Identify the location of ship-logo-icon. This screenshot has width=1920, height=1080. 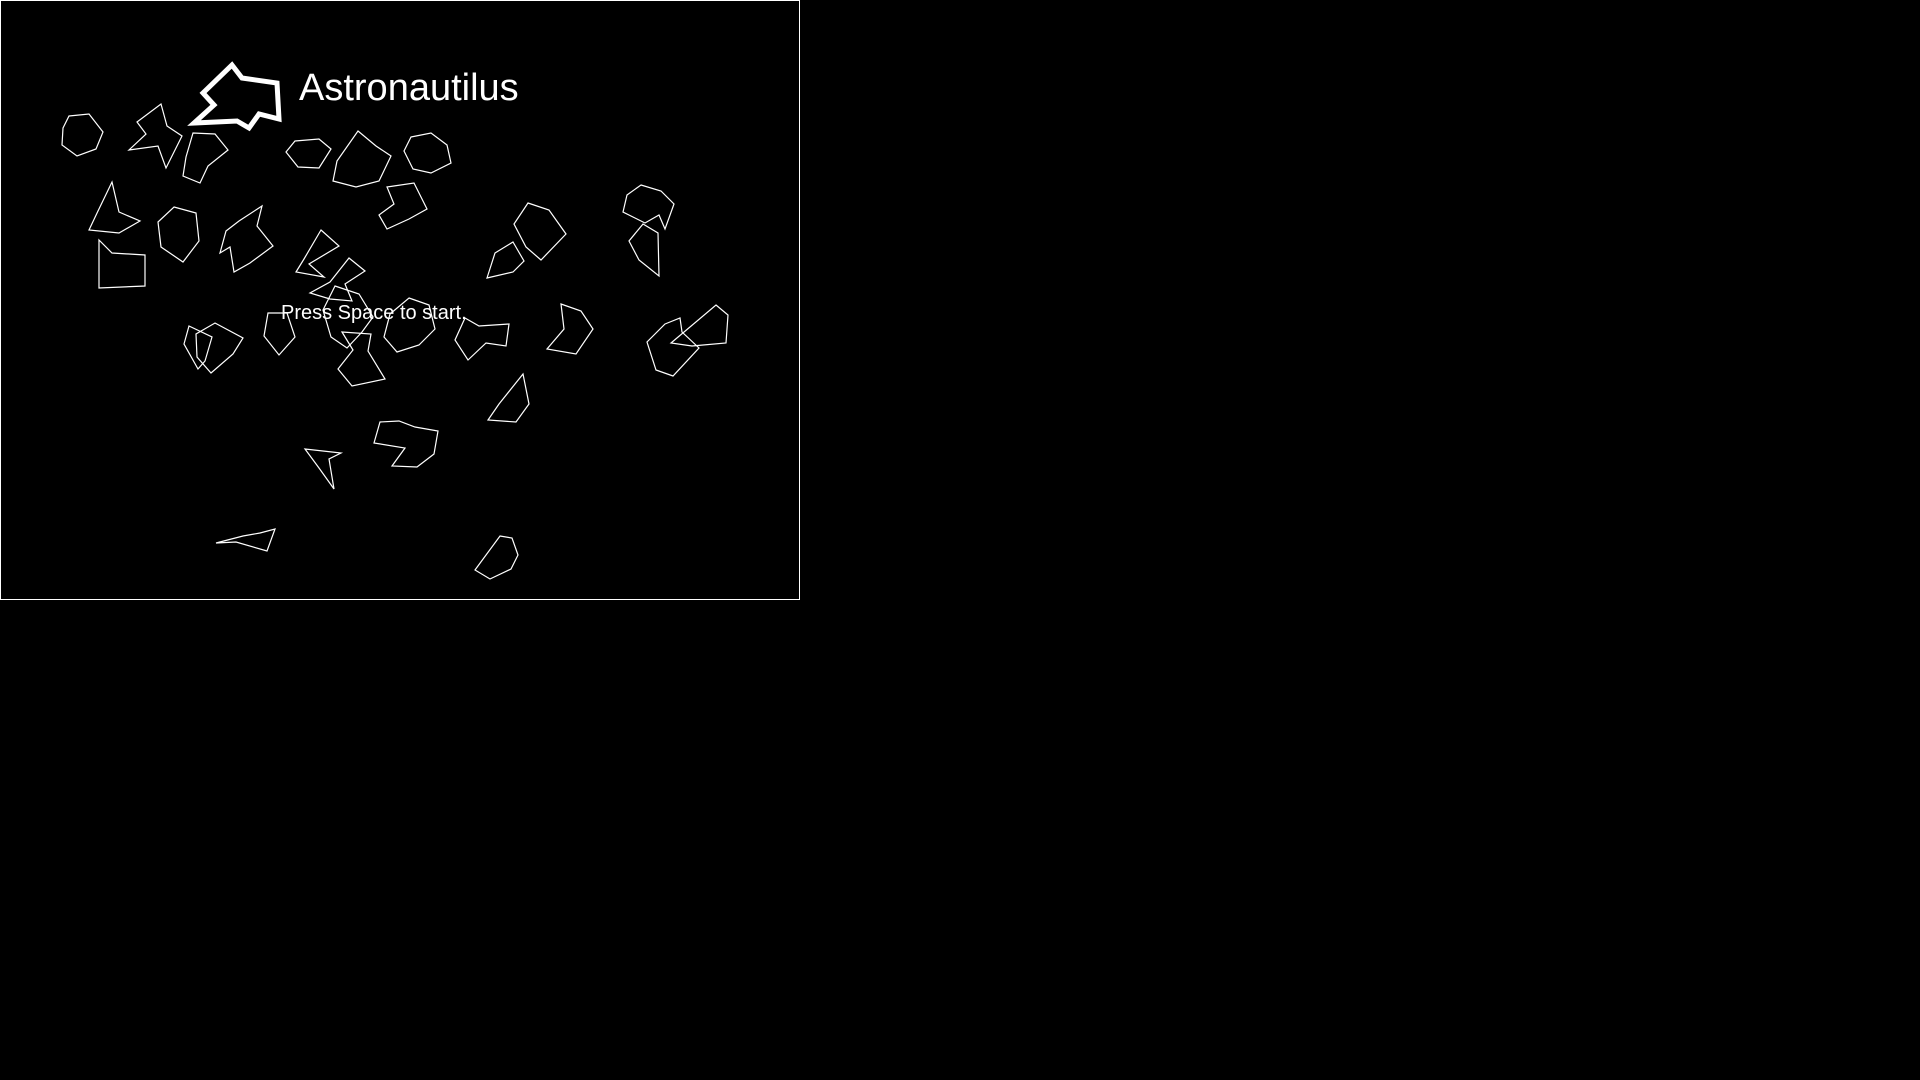
(234, 96).